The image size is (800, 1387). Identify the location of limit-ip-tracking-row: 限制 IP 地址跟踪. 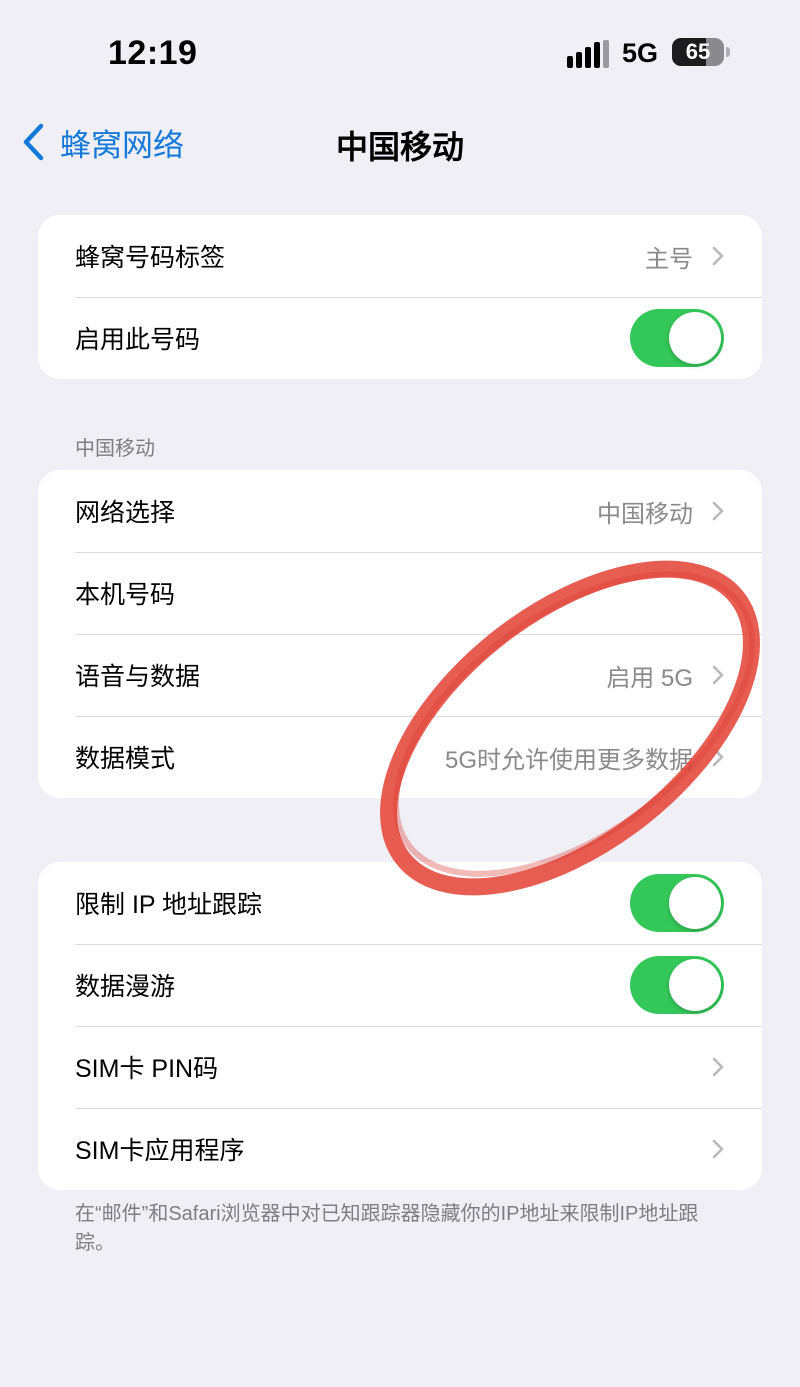
(400, 903).